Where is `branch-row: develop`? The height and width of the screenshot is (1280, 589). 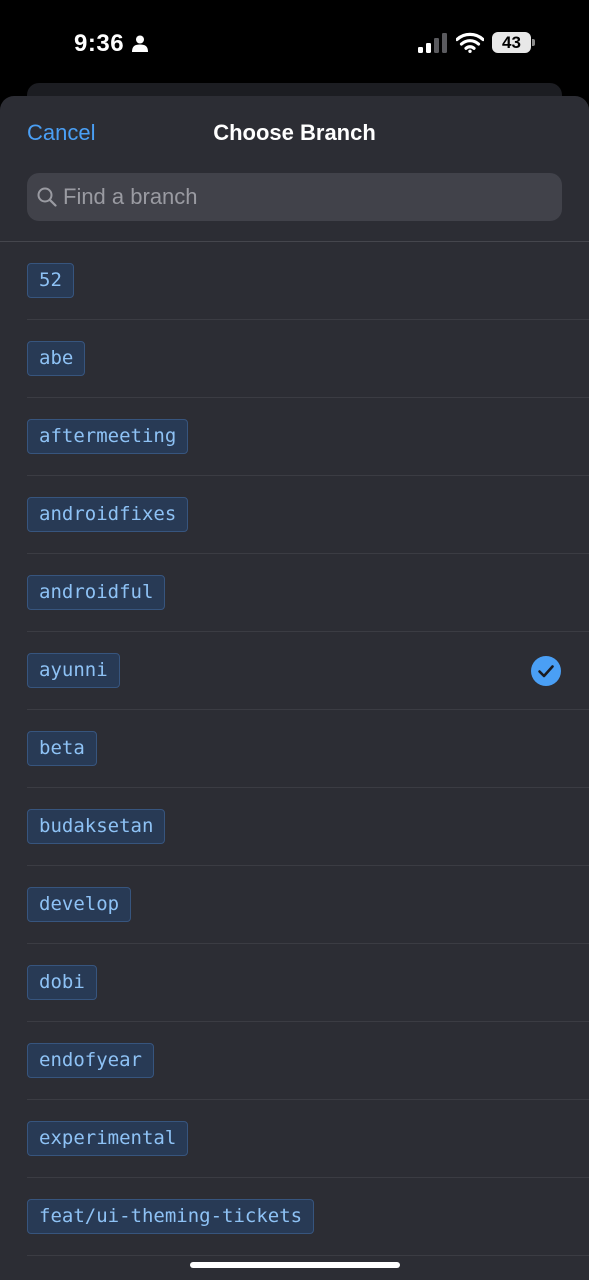
branch-row: develop is located at coordinates (294, 905).